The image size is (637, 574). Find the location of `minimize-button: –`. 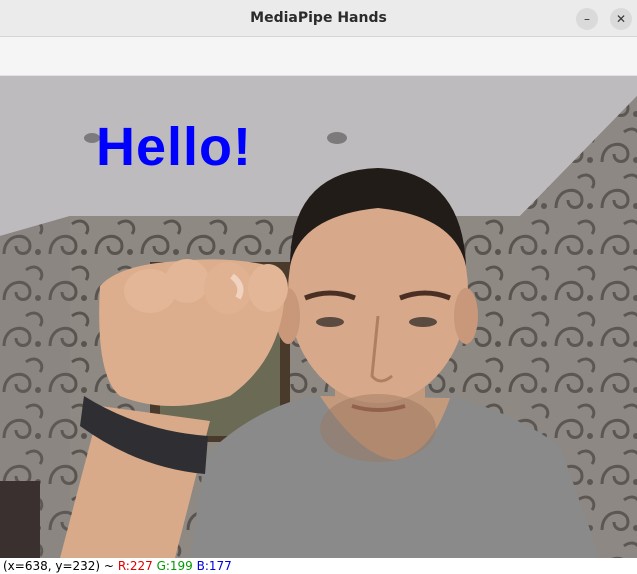

minimize-button: – is located at coordinates (587, 19).